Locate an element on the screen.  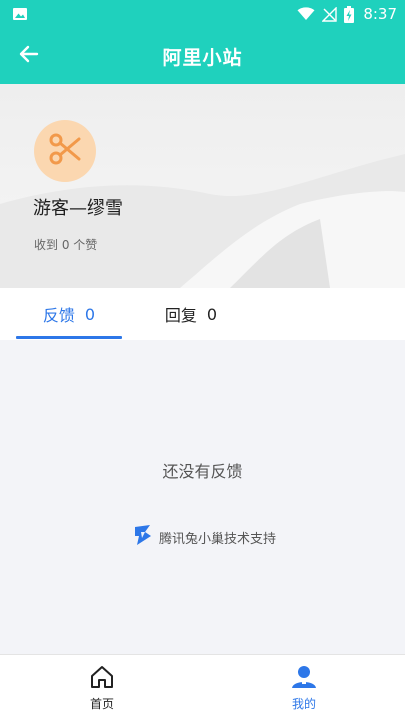
nav-home: 首页 is located at coordinates (102, 687).